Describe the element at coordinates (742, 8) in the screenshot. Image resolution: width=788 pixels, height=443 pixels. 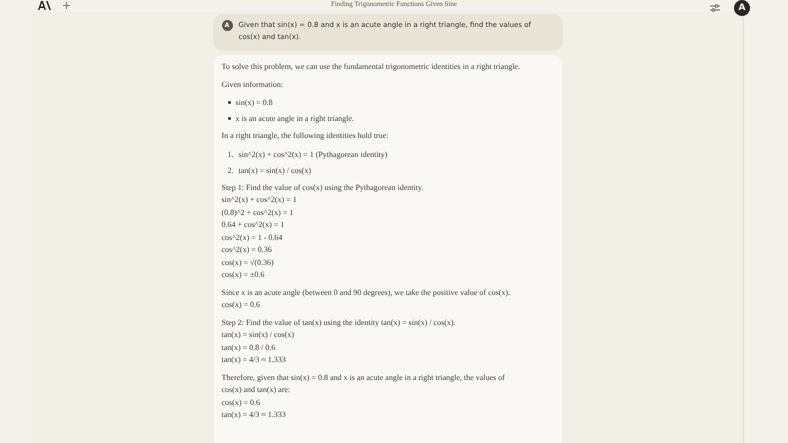
I see `user-avatar: A` at that location.